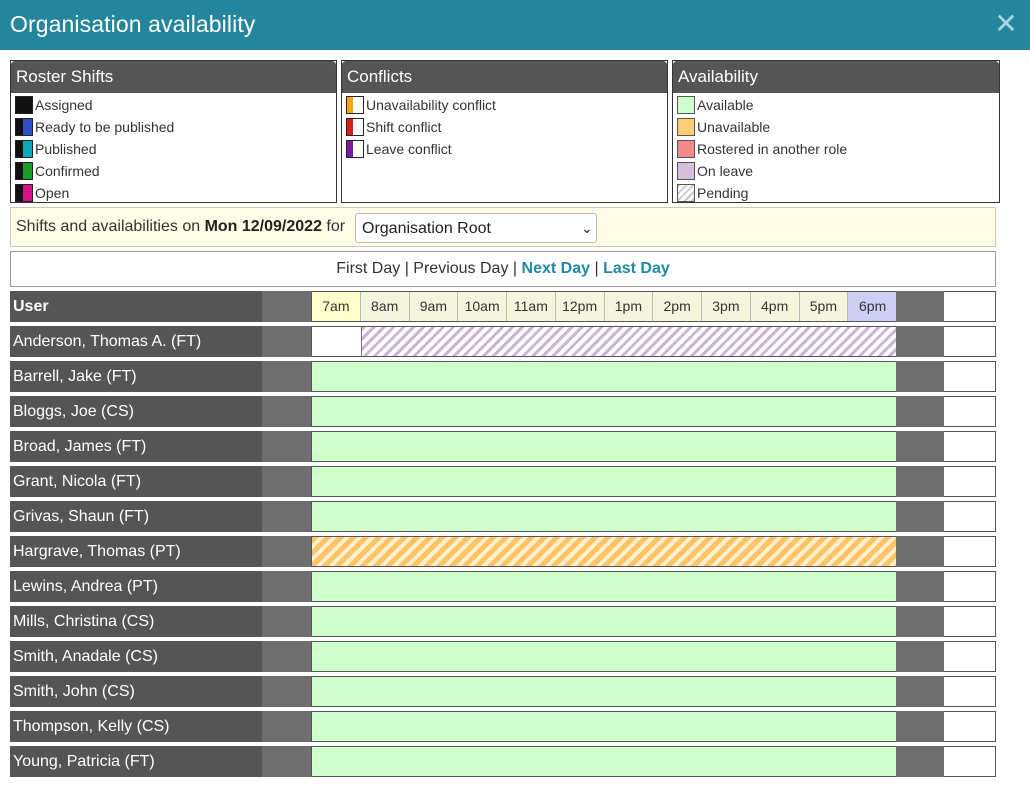 This screenshot has width=1030, height=791. What do you see at coordinates (482, 306) in the screenshot?
I see `hour-label-10am: 10am` at bounding box center [482, 306].